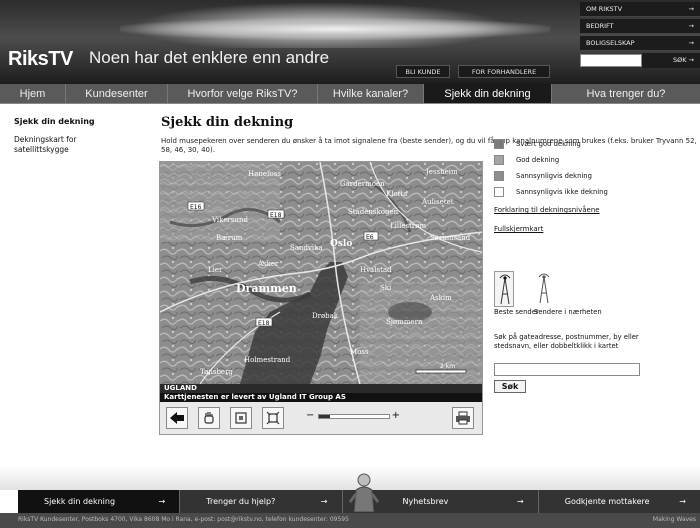  What do you see at coordinates (306, 248) in the screenshot?
I see `map-label: Sandvika` at bounding box center [306, 248].